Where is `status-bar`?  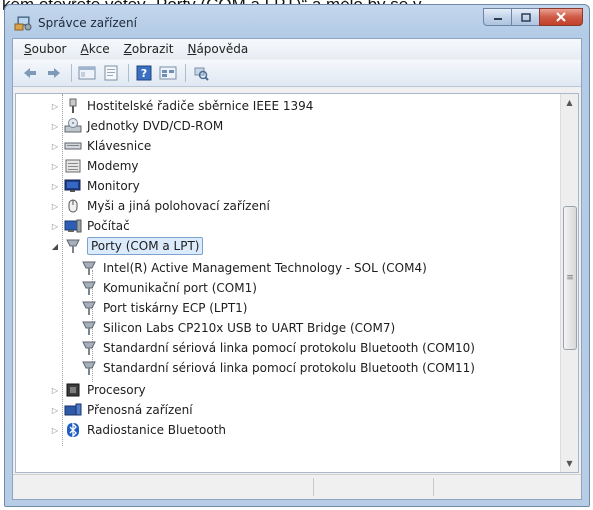
status-bar is located at coordinates (297, 486).